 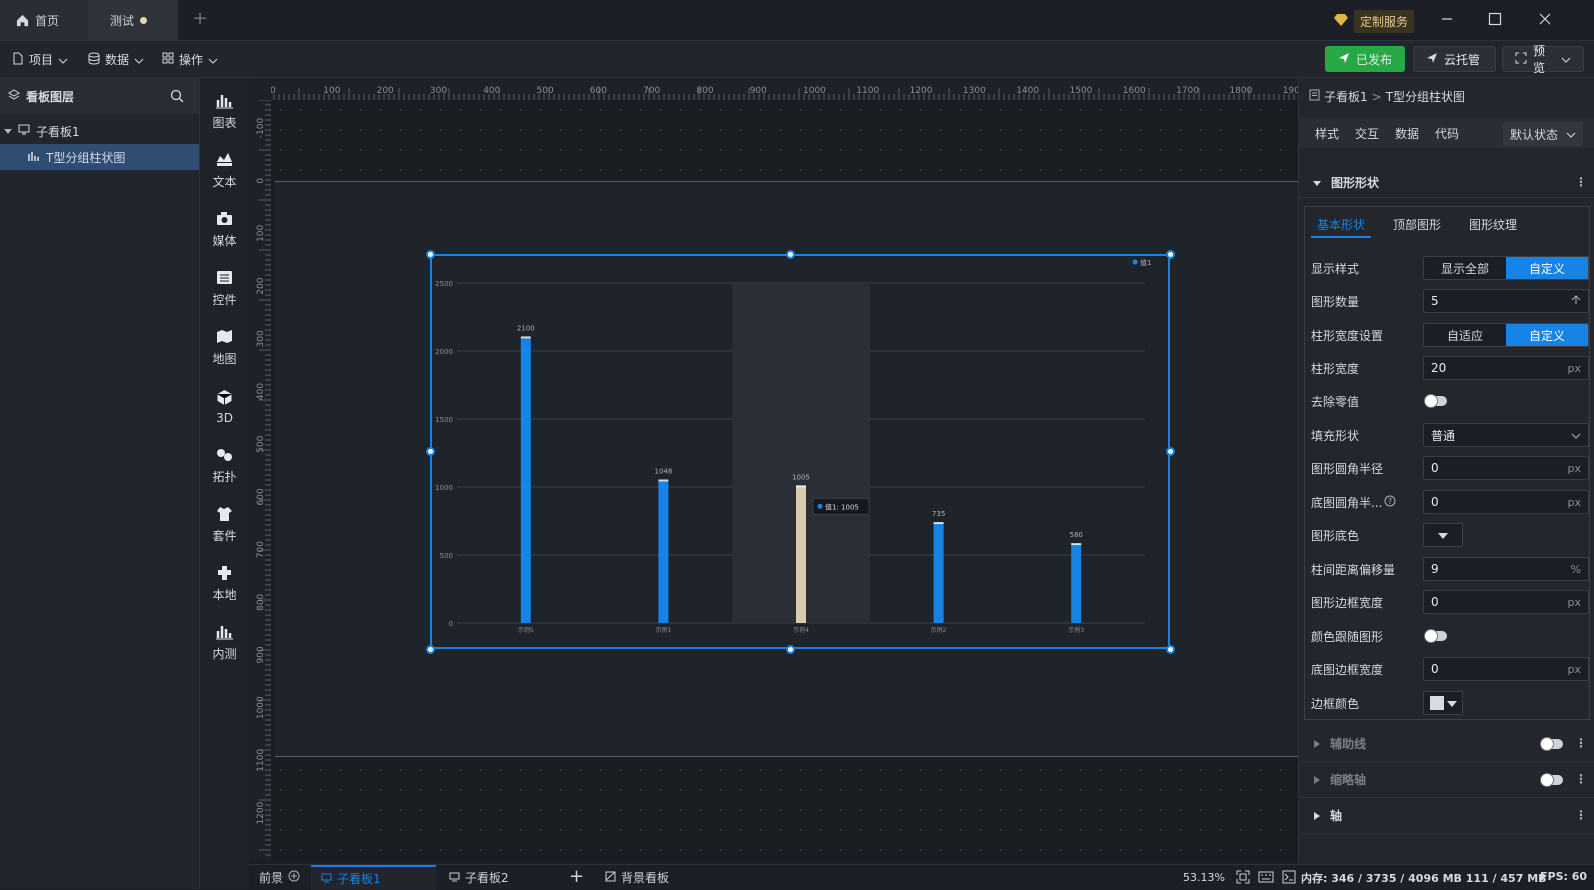 What do you see at coordinates (1547, 335) in the screenshot?
I see `width-custom-option: 自定义` at bounding box center [1547, 335].